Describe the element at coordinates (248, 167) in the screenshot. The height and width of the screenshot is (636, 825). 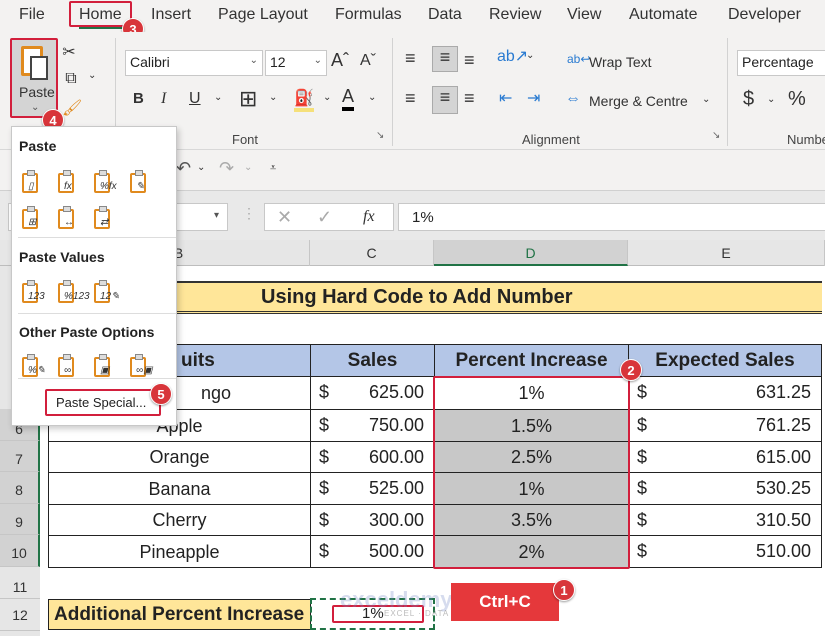
I see `redo-dropdown-icon: ⌄` at that location.